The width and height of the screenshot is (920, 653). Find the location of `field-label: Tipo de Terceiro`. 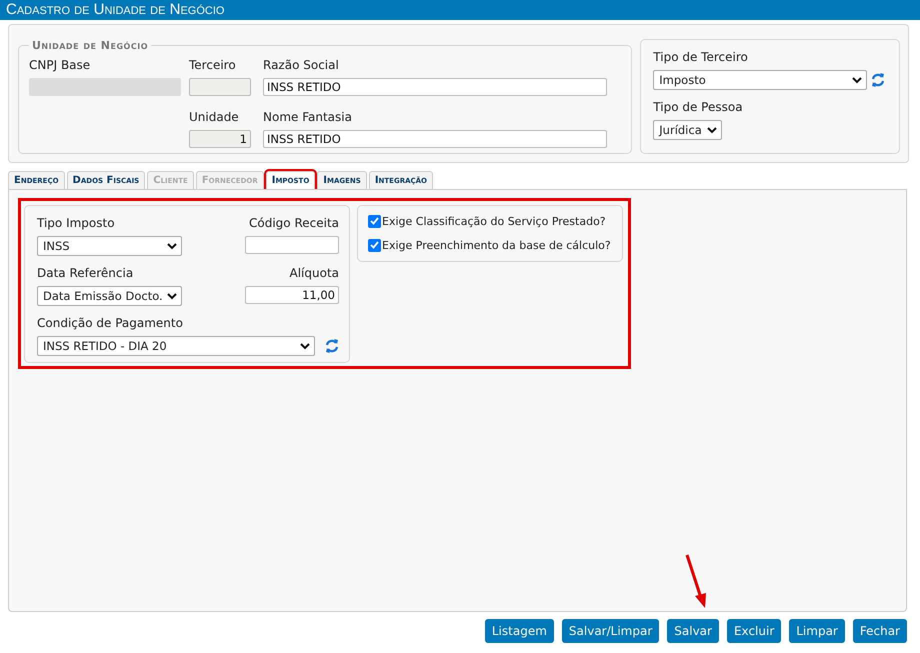

field-label: Tipo de Terceiro is located at coordinates (701, 57).